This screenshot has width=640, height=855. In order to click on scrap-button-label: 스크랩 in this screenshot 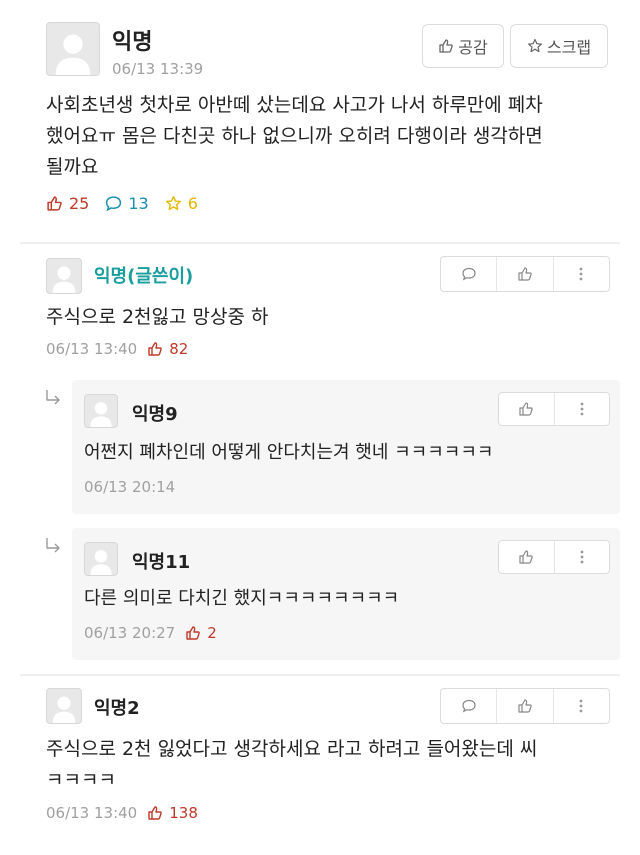, I will do `click(569, 47)`.